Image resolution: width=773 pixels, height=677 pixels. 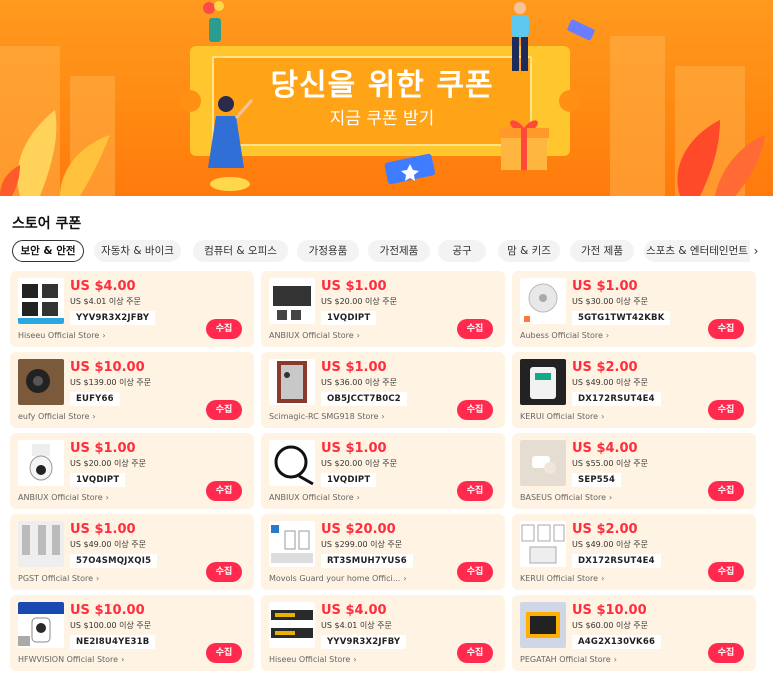 What do you see at coordinates (602, 251) in the screenshot?
I see `tab-electronics: 가전 제품` at bounding box center [602, 251].